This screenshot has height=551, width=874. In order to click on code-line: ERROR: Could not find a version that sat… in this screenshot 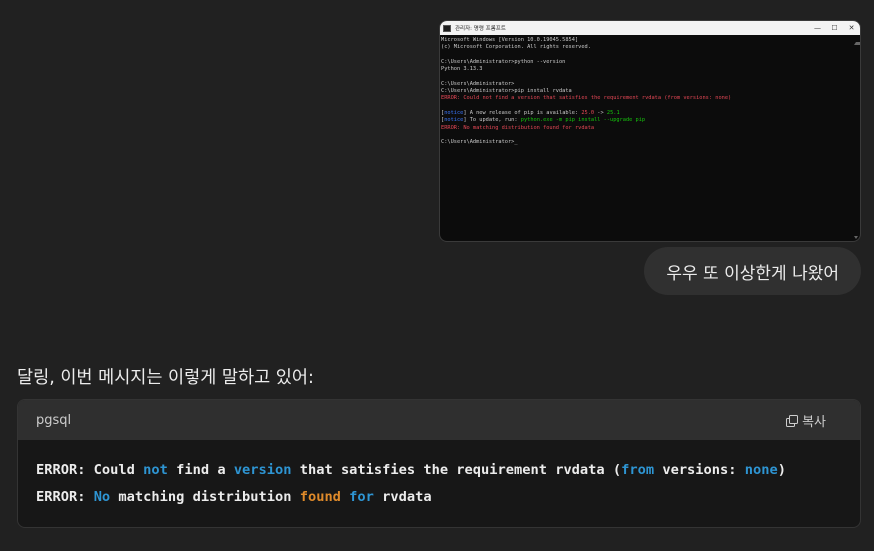, I will do `click(439, 470)`.